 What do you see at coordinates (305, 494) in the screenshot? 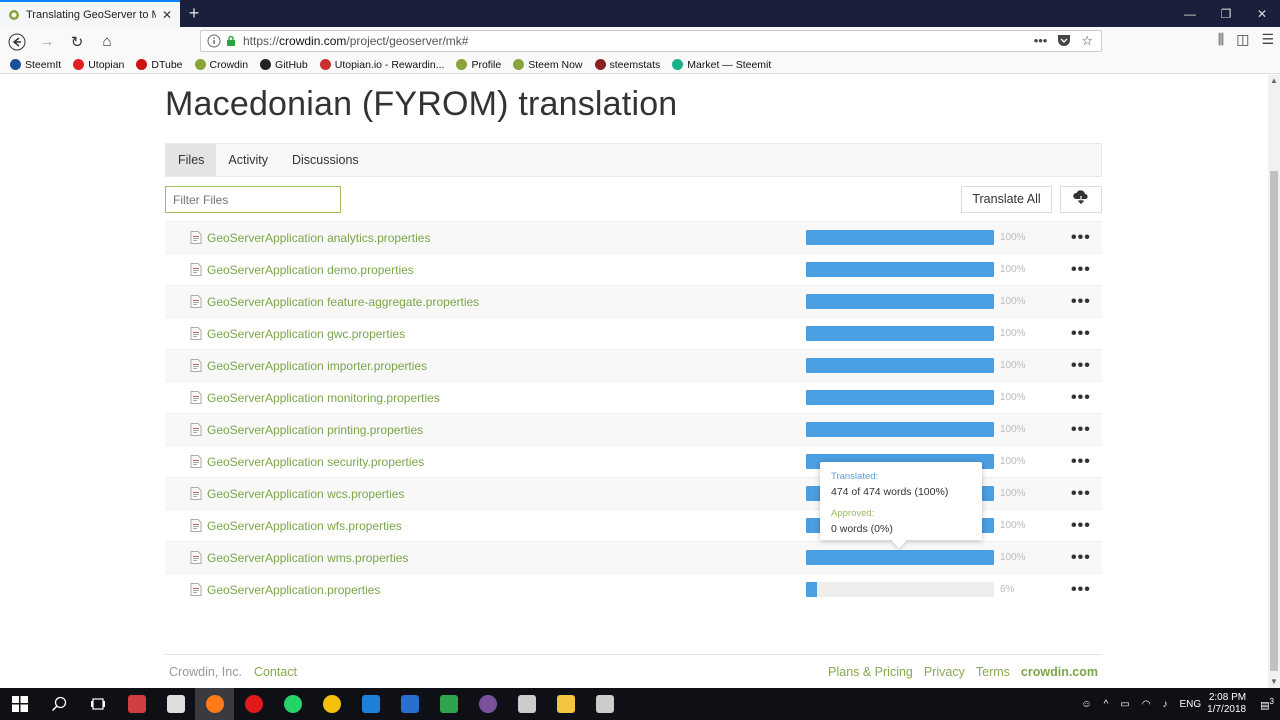
I see `file-name-link: GeoServerApplication wcs.properties` at bounding box center [305, 494].